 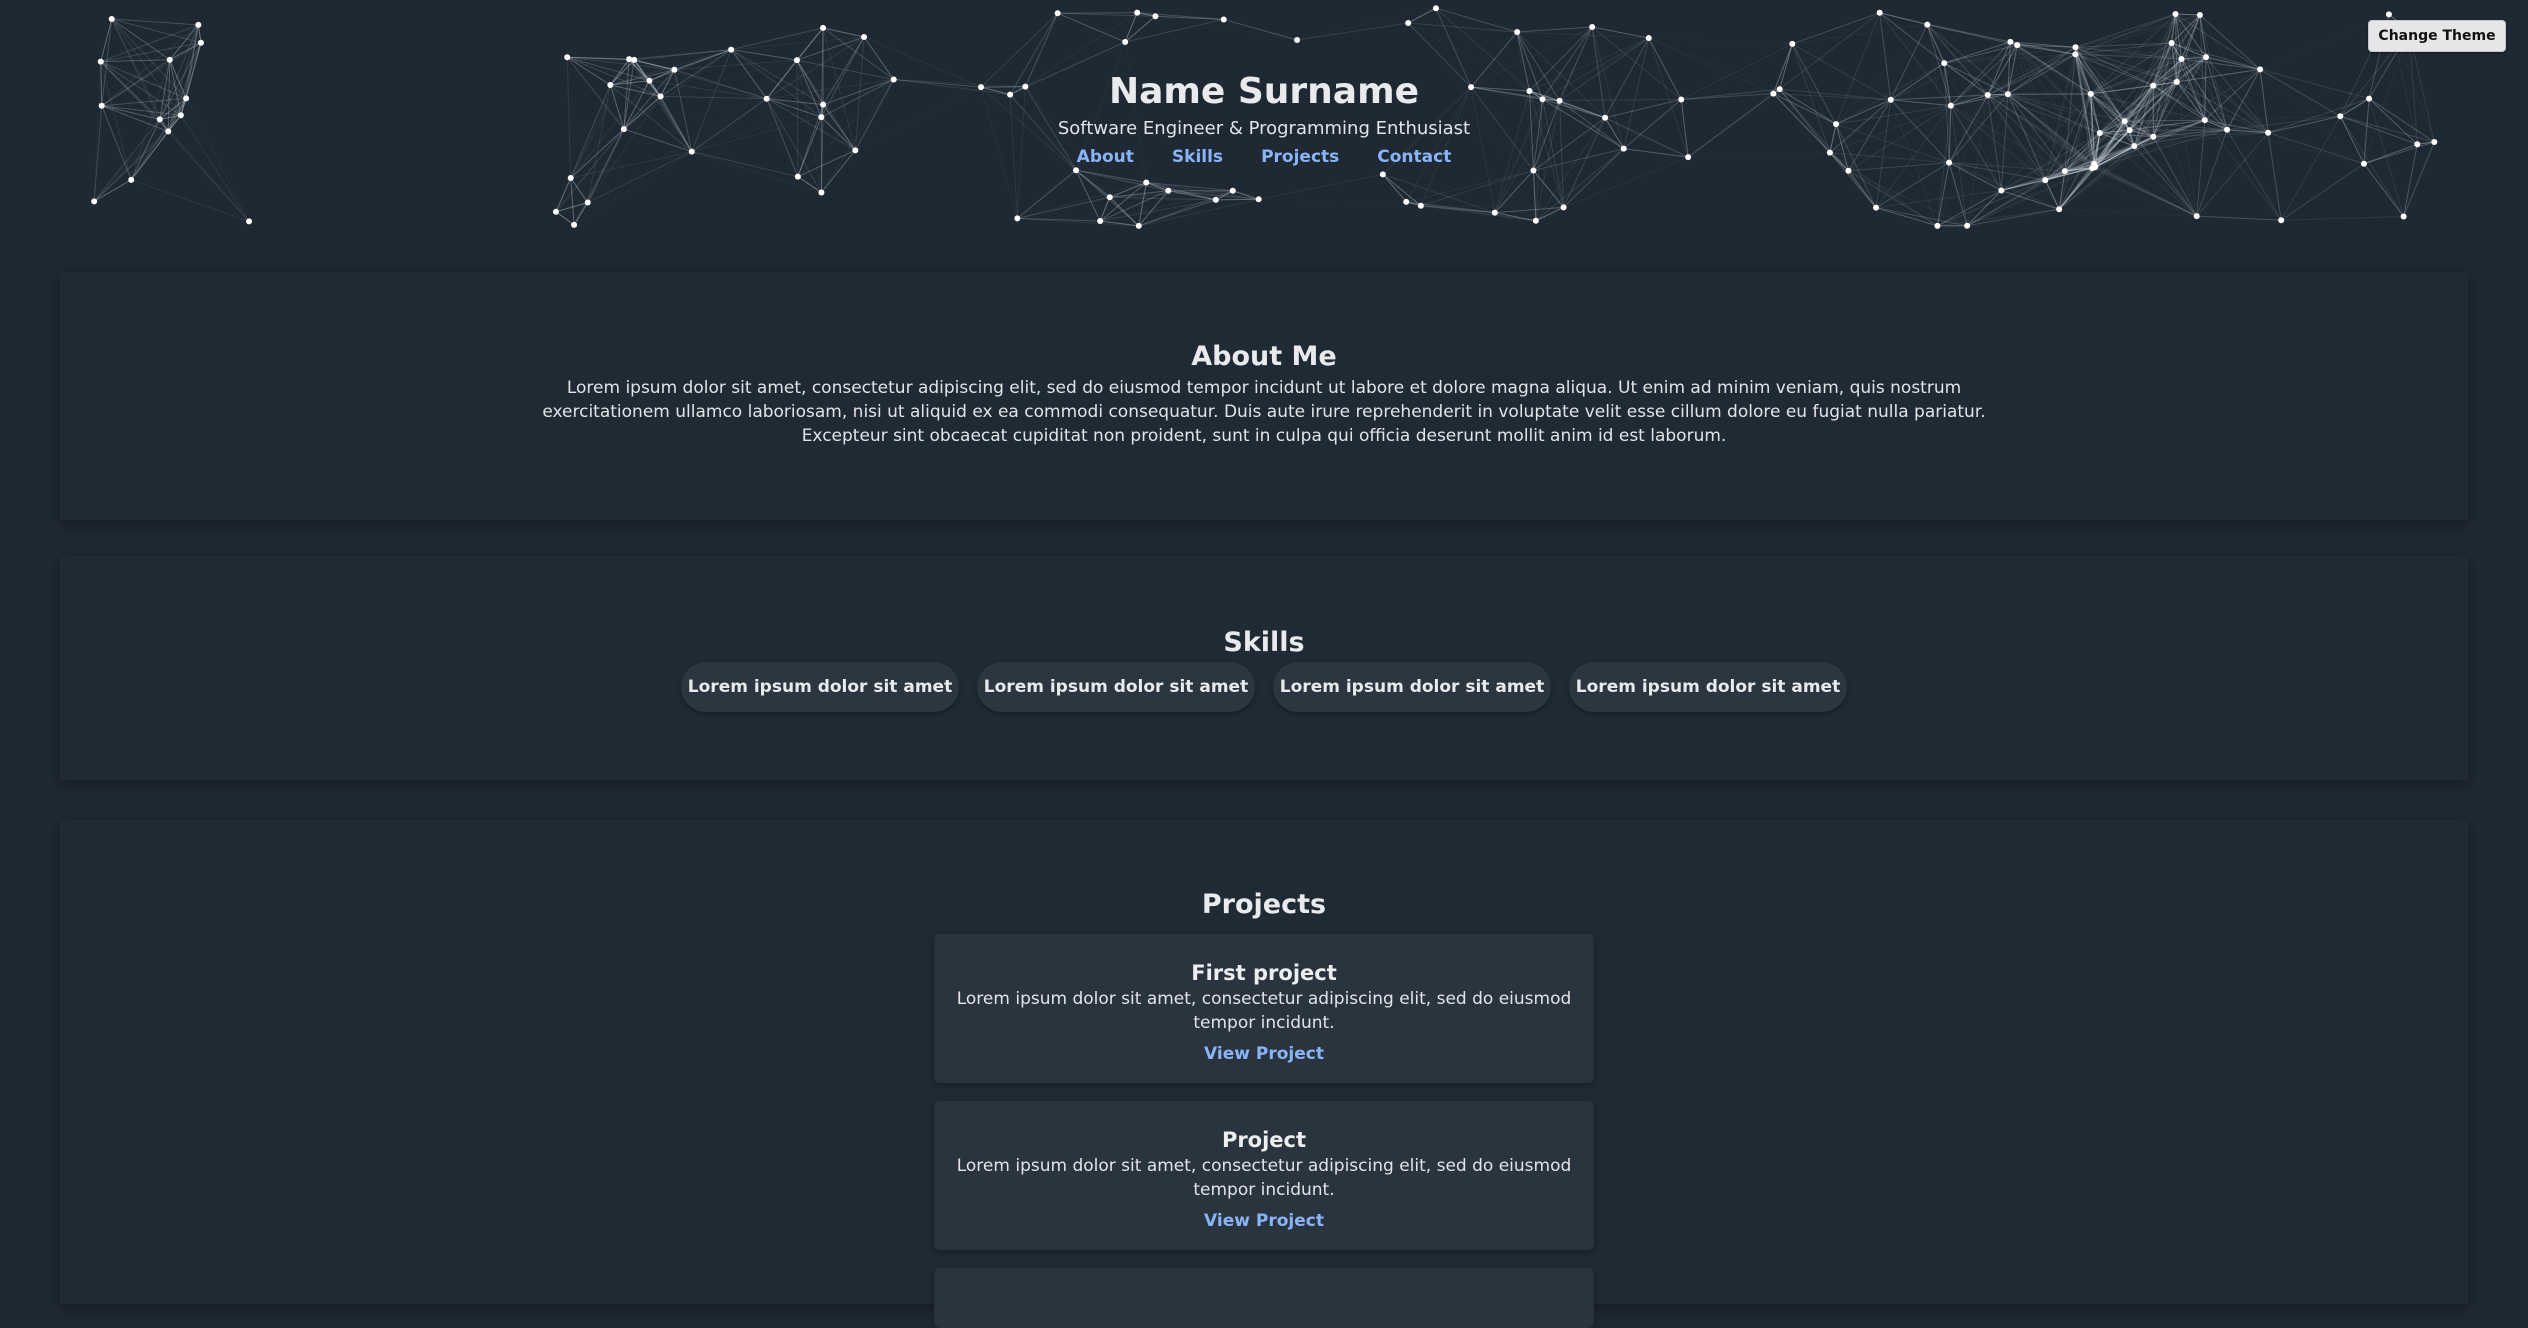 I want to click on nav-link-skills: Skills, so click(x=1197, y=157).